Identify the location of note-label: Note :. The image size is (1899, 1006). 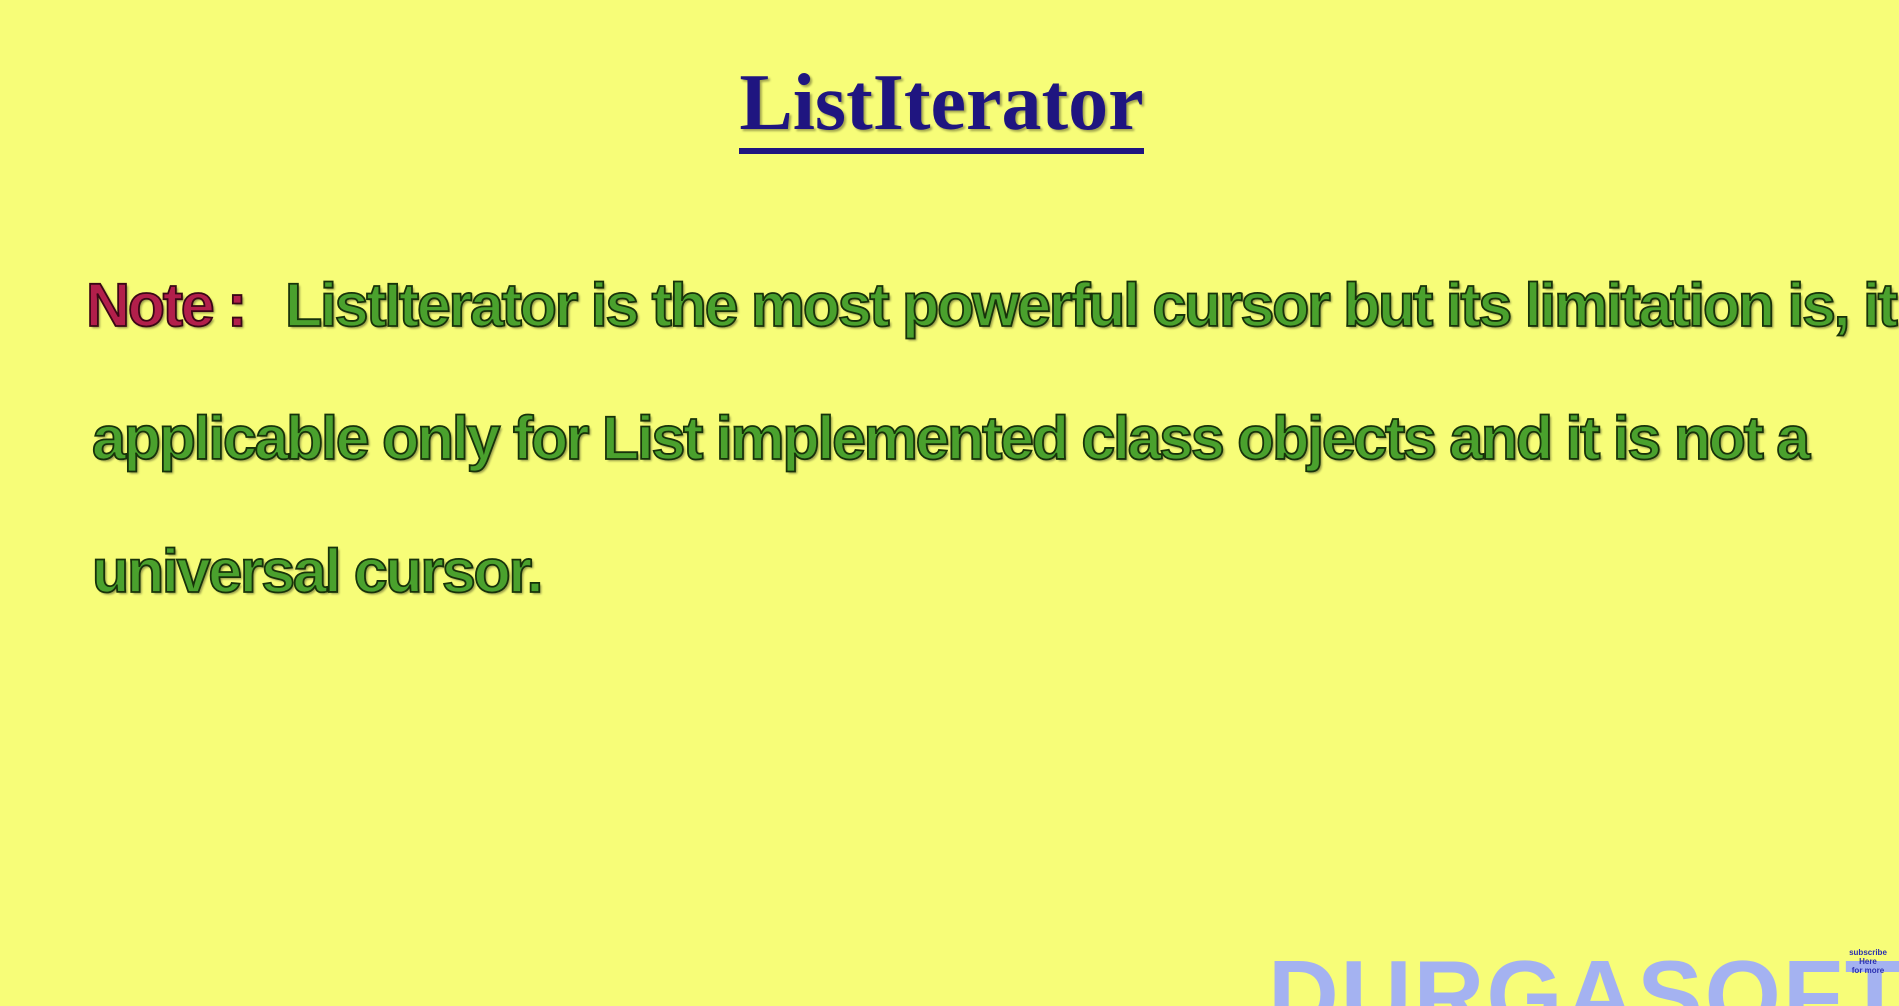
(166, 305).